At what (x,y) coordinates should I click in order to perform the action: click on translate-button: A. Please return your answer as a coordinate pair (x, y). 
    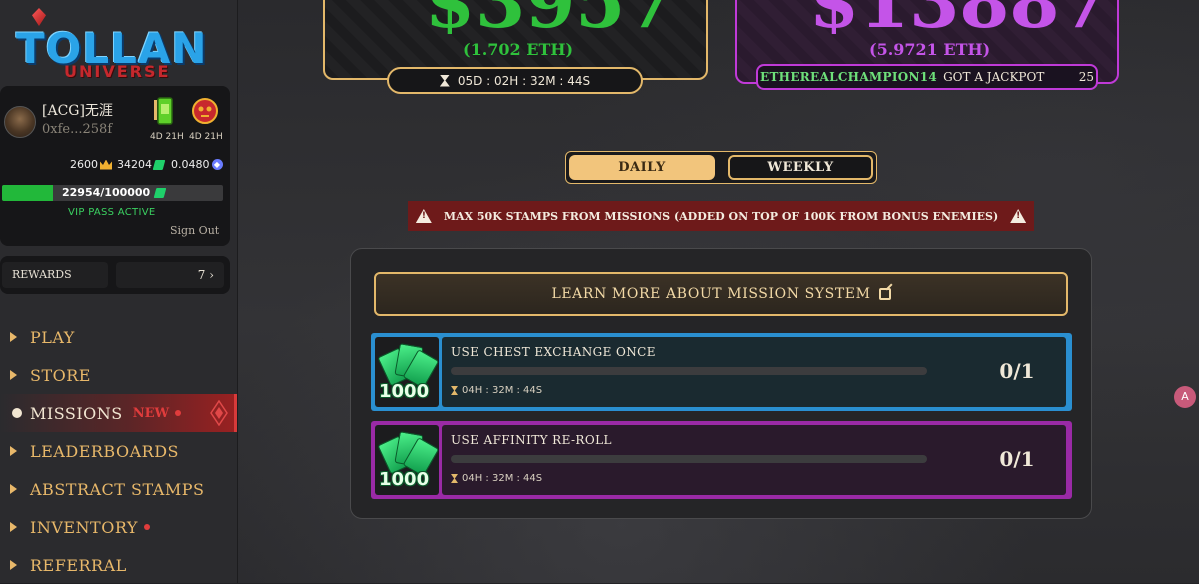
    Looking at the image, I should click on (1185, 397).